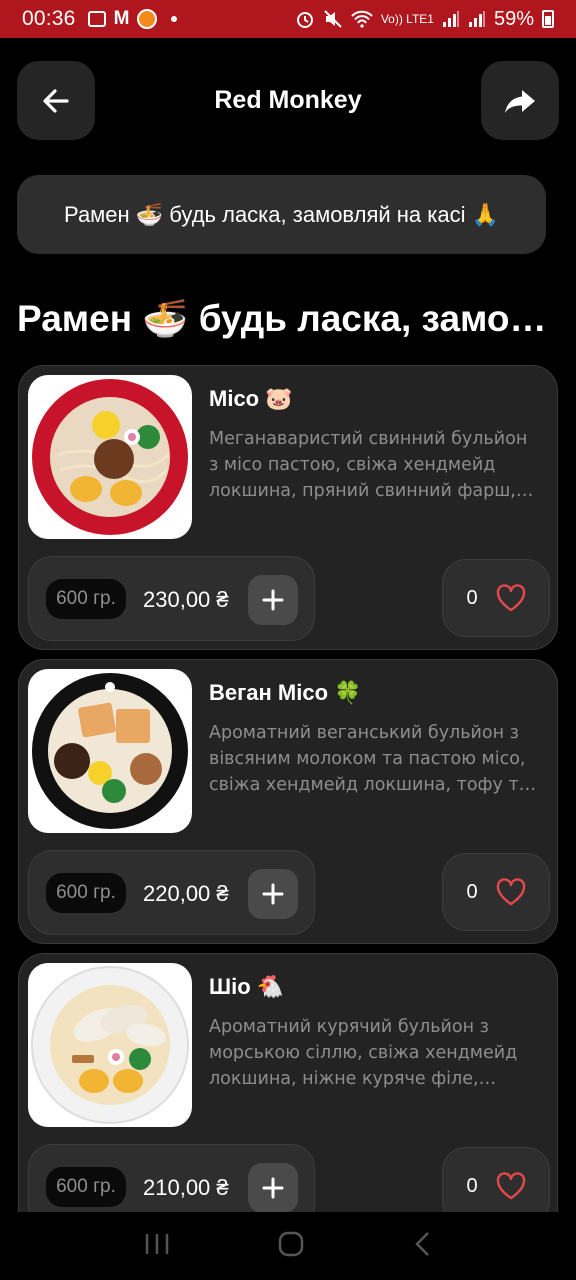 Image resolution: width=576 pixels, height=1280 pixels. I want to click on alarm-icon, so click(304, 20).